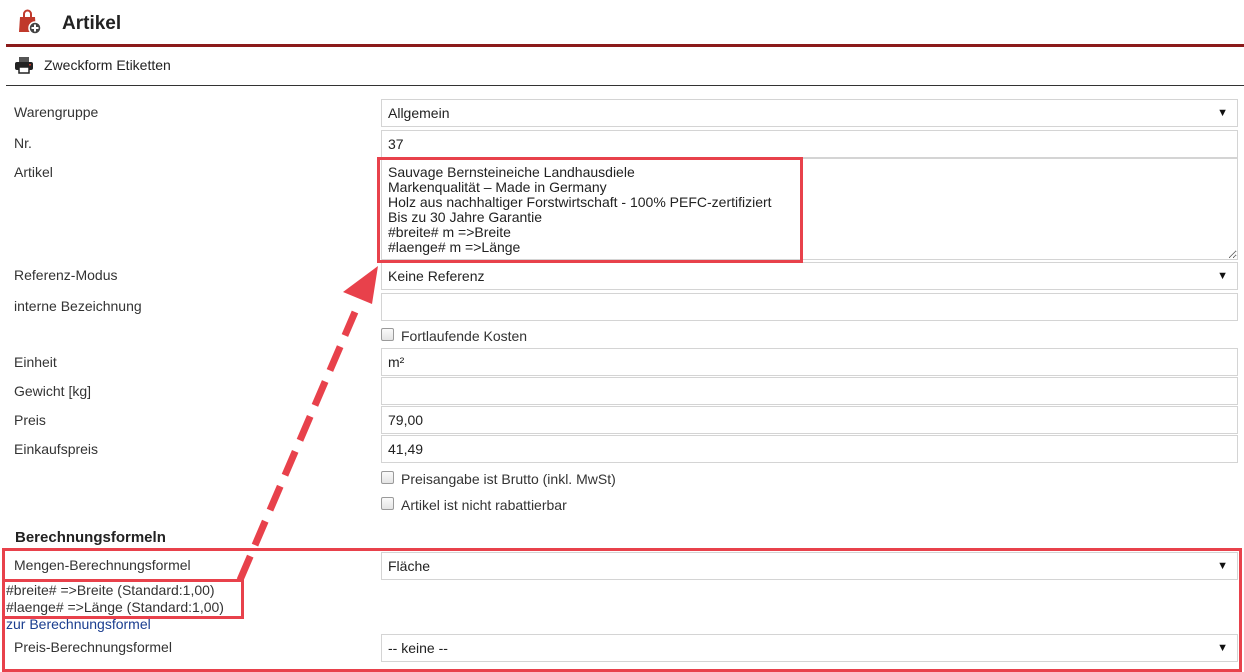 The width and height of the screenshot is (1244, 672). What do you see at coordinates (78, 624) in the screenshot?
I see `calc-formula-link: zur Berechnungsformel` at bounding box center [78, 624].